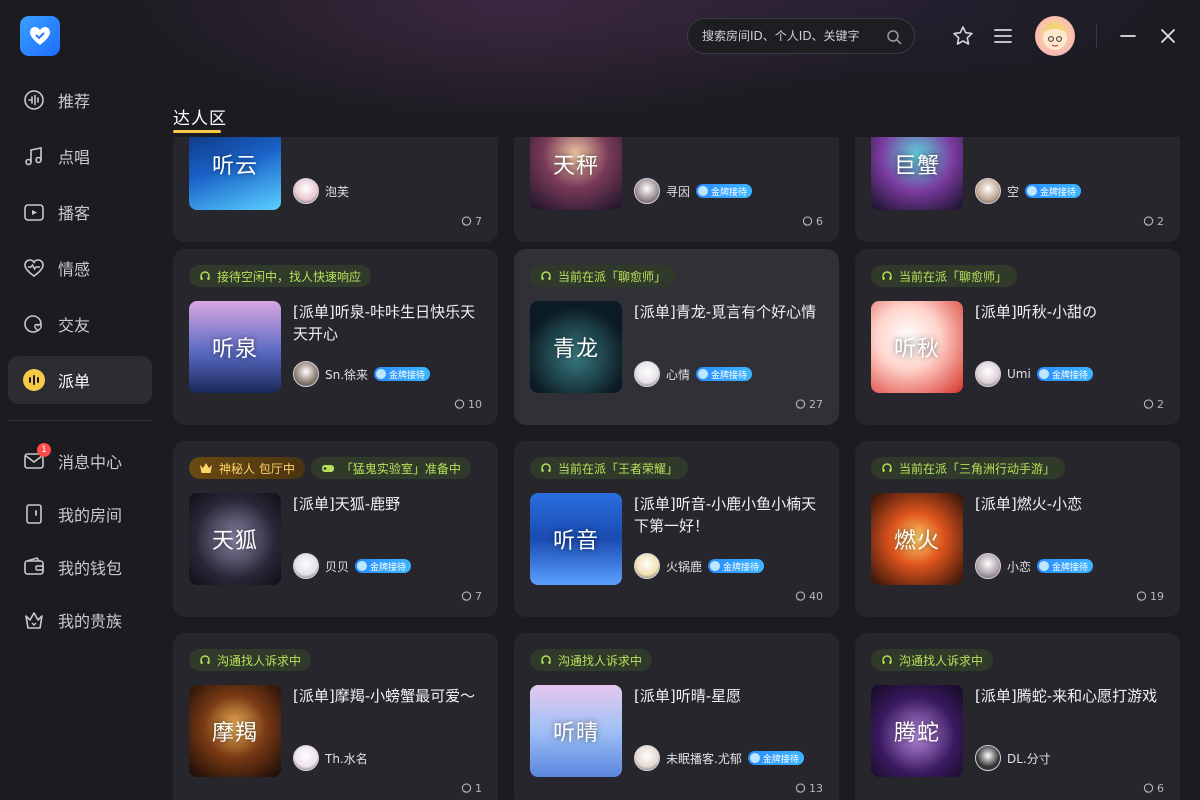 The image size is (1200, 800). Describe the element at coordinates (944, 276) in the screenshot. I see `status-tag: 当前在派「聊愈师」` at that location.